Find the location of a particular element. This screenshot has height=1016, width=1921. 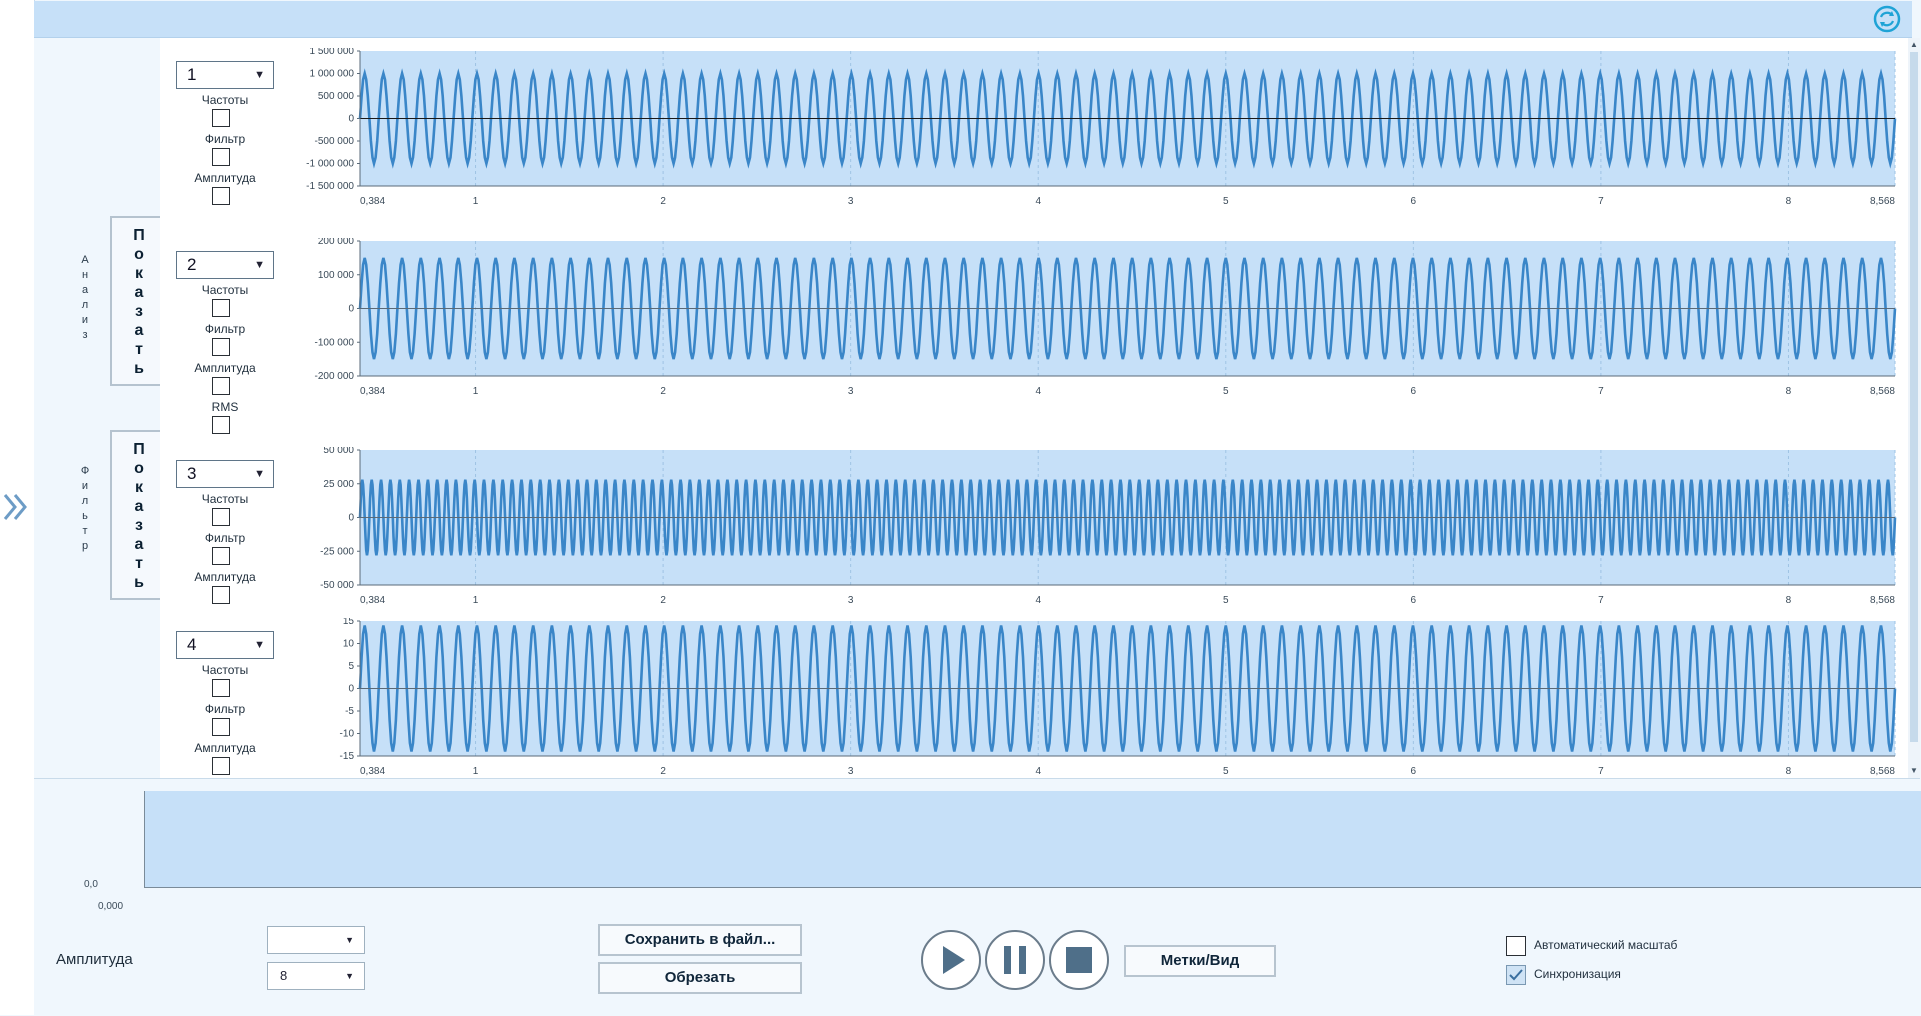

y-tick-label: 1 000 000 is located at coordinates (332, 74).